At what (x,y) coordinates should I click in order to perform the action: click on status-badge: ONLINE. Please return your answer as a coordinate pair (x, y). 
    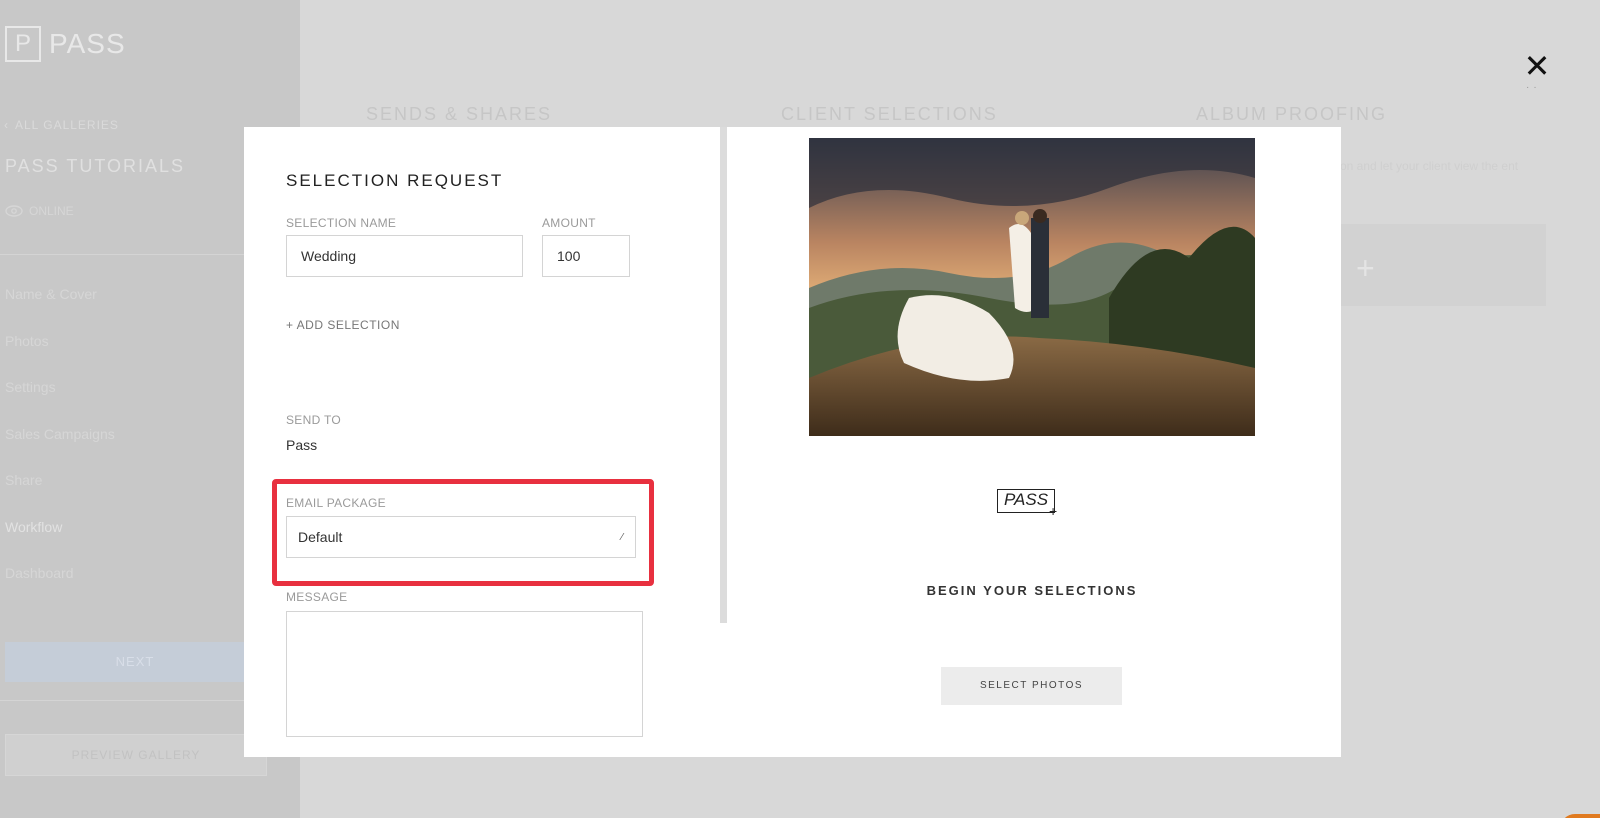
    Looking at the image, I should click on (39, 211).